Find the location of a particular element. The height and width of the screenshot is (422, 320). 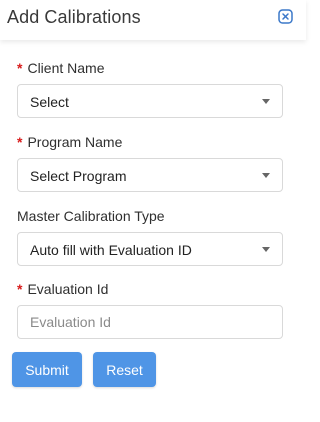

master-calibration-type-label: Master Calibration Type is located at coordinates (91, 216).